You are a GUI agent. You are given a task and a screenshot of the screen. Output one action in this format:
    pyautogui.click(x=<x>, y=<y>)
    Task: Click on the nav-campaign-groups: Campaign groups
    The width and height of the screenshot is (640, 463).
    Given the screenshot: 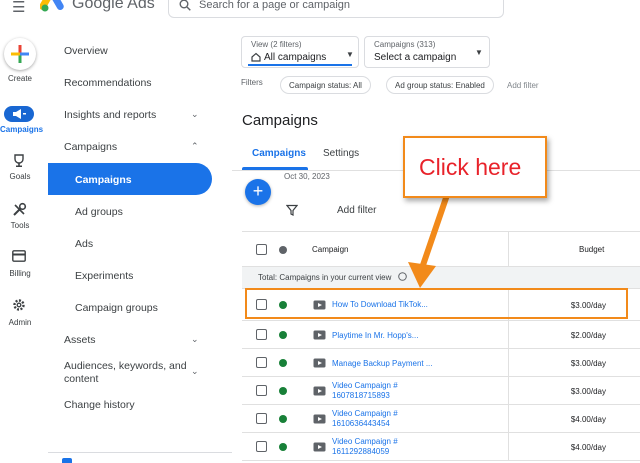 What is the action you would take?
    pyautogui.click(x=116, y=308)
    